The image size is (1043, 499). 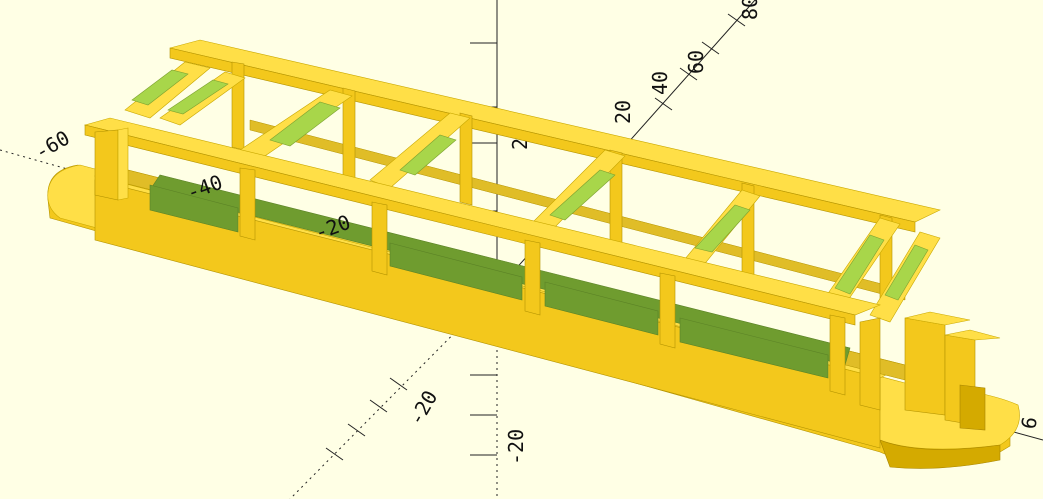 I want to click on axis-label-x-neg-20: -20, so click(x=423, y=407).